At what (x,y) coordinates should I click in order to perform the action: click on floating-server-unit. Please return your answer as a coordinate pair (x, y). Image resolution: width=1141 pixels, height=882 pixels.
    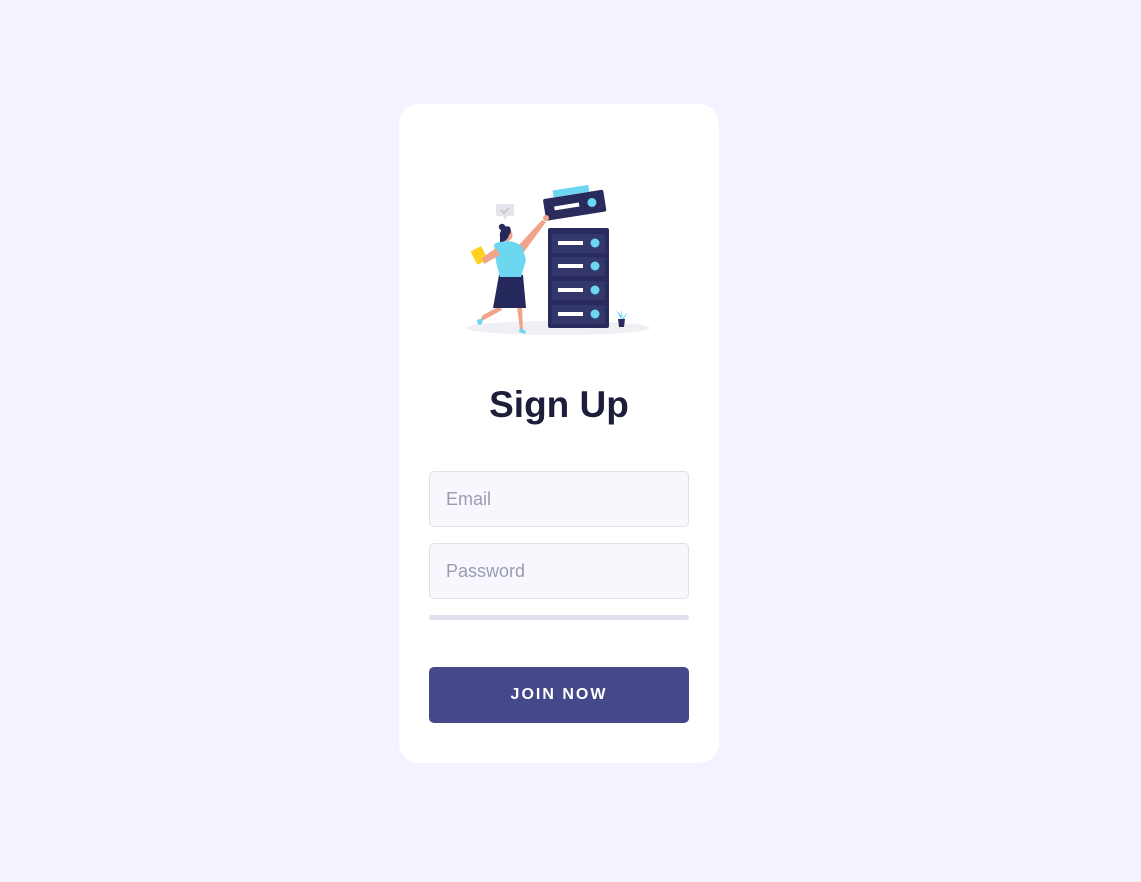
    Looking at the image, I should click on (575, 202).